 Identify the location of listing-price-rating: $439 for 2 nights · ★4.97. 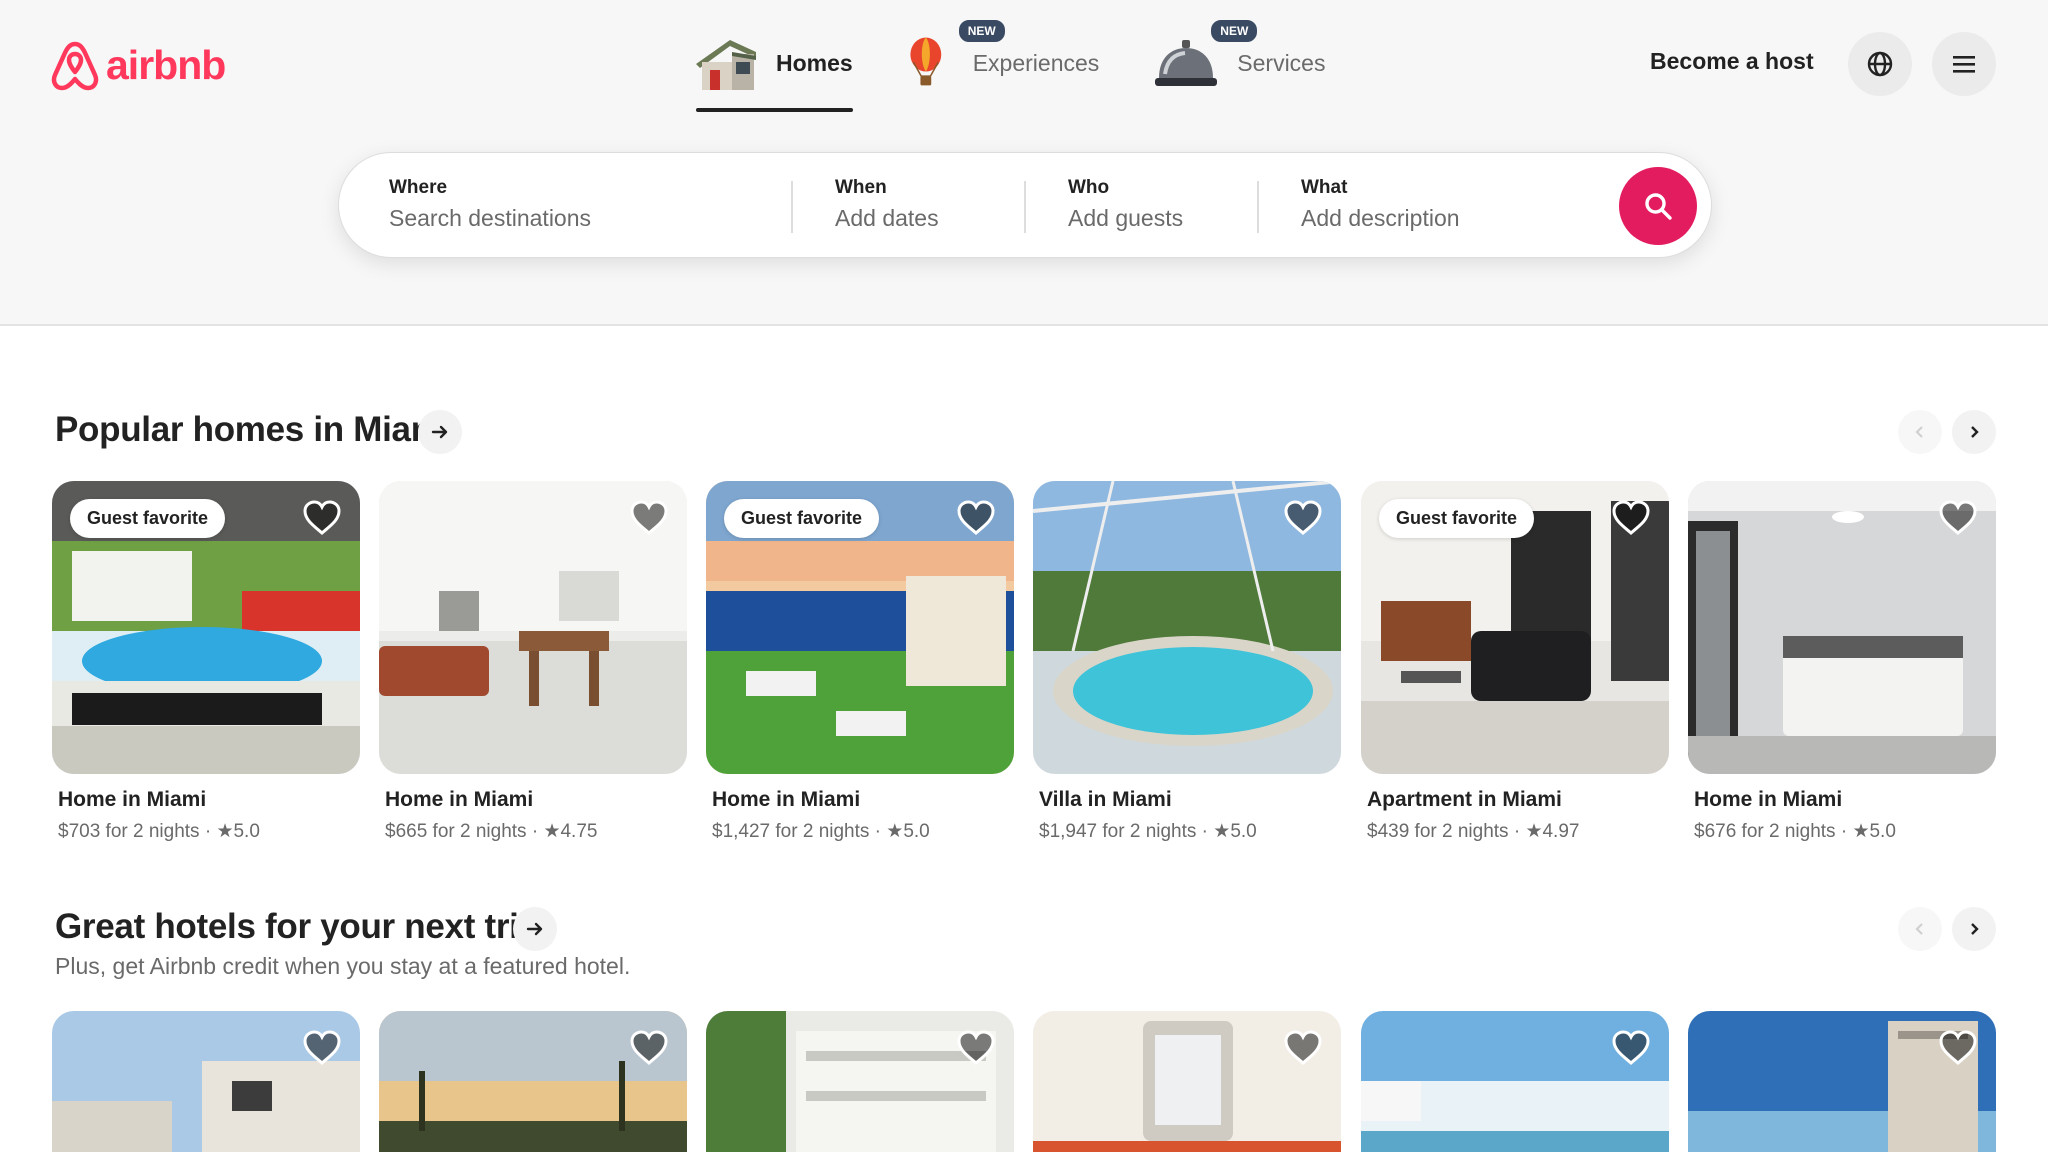
(1473, 831).